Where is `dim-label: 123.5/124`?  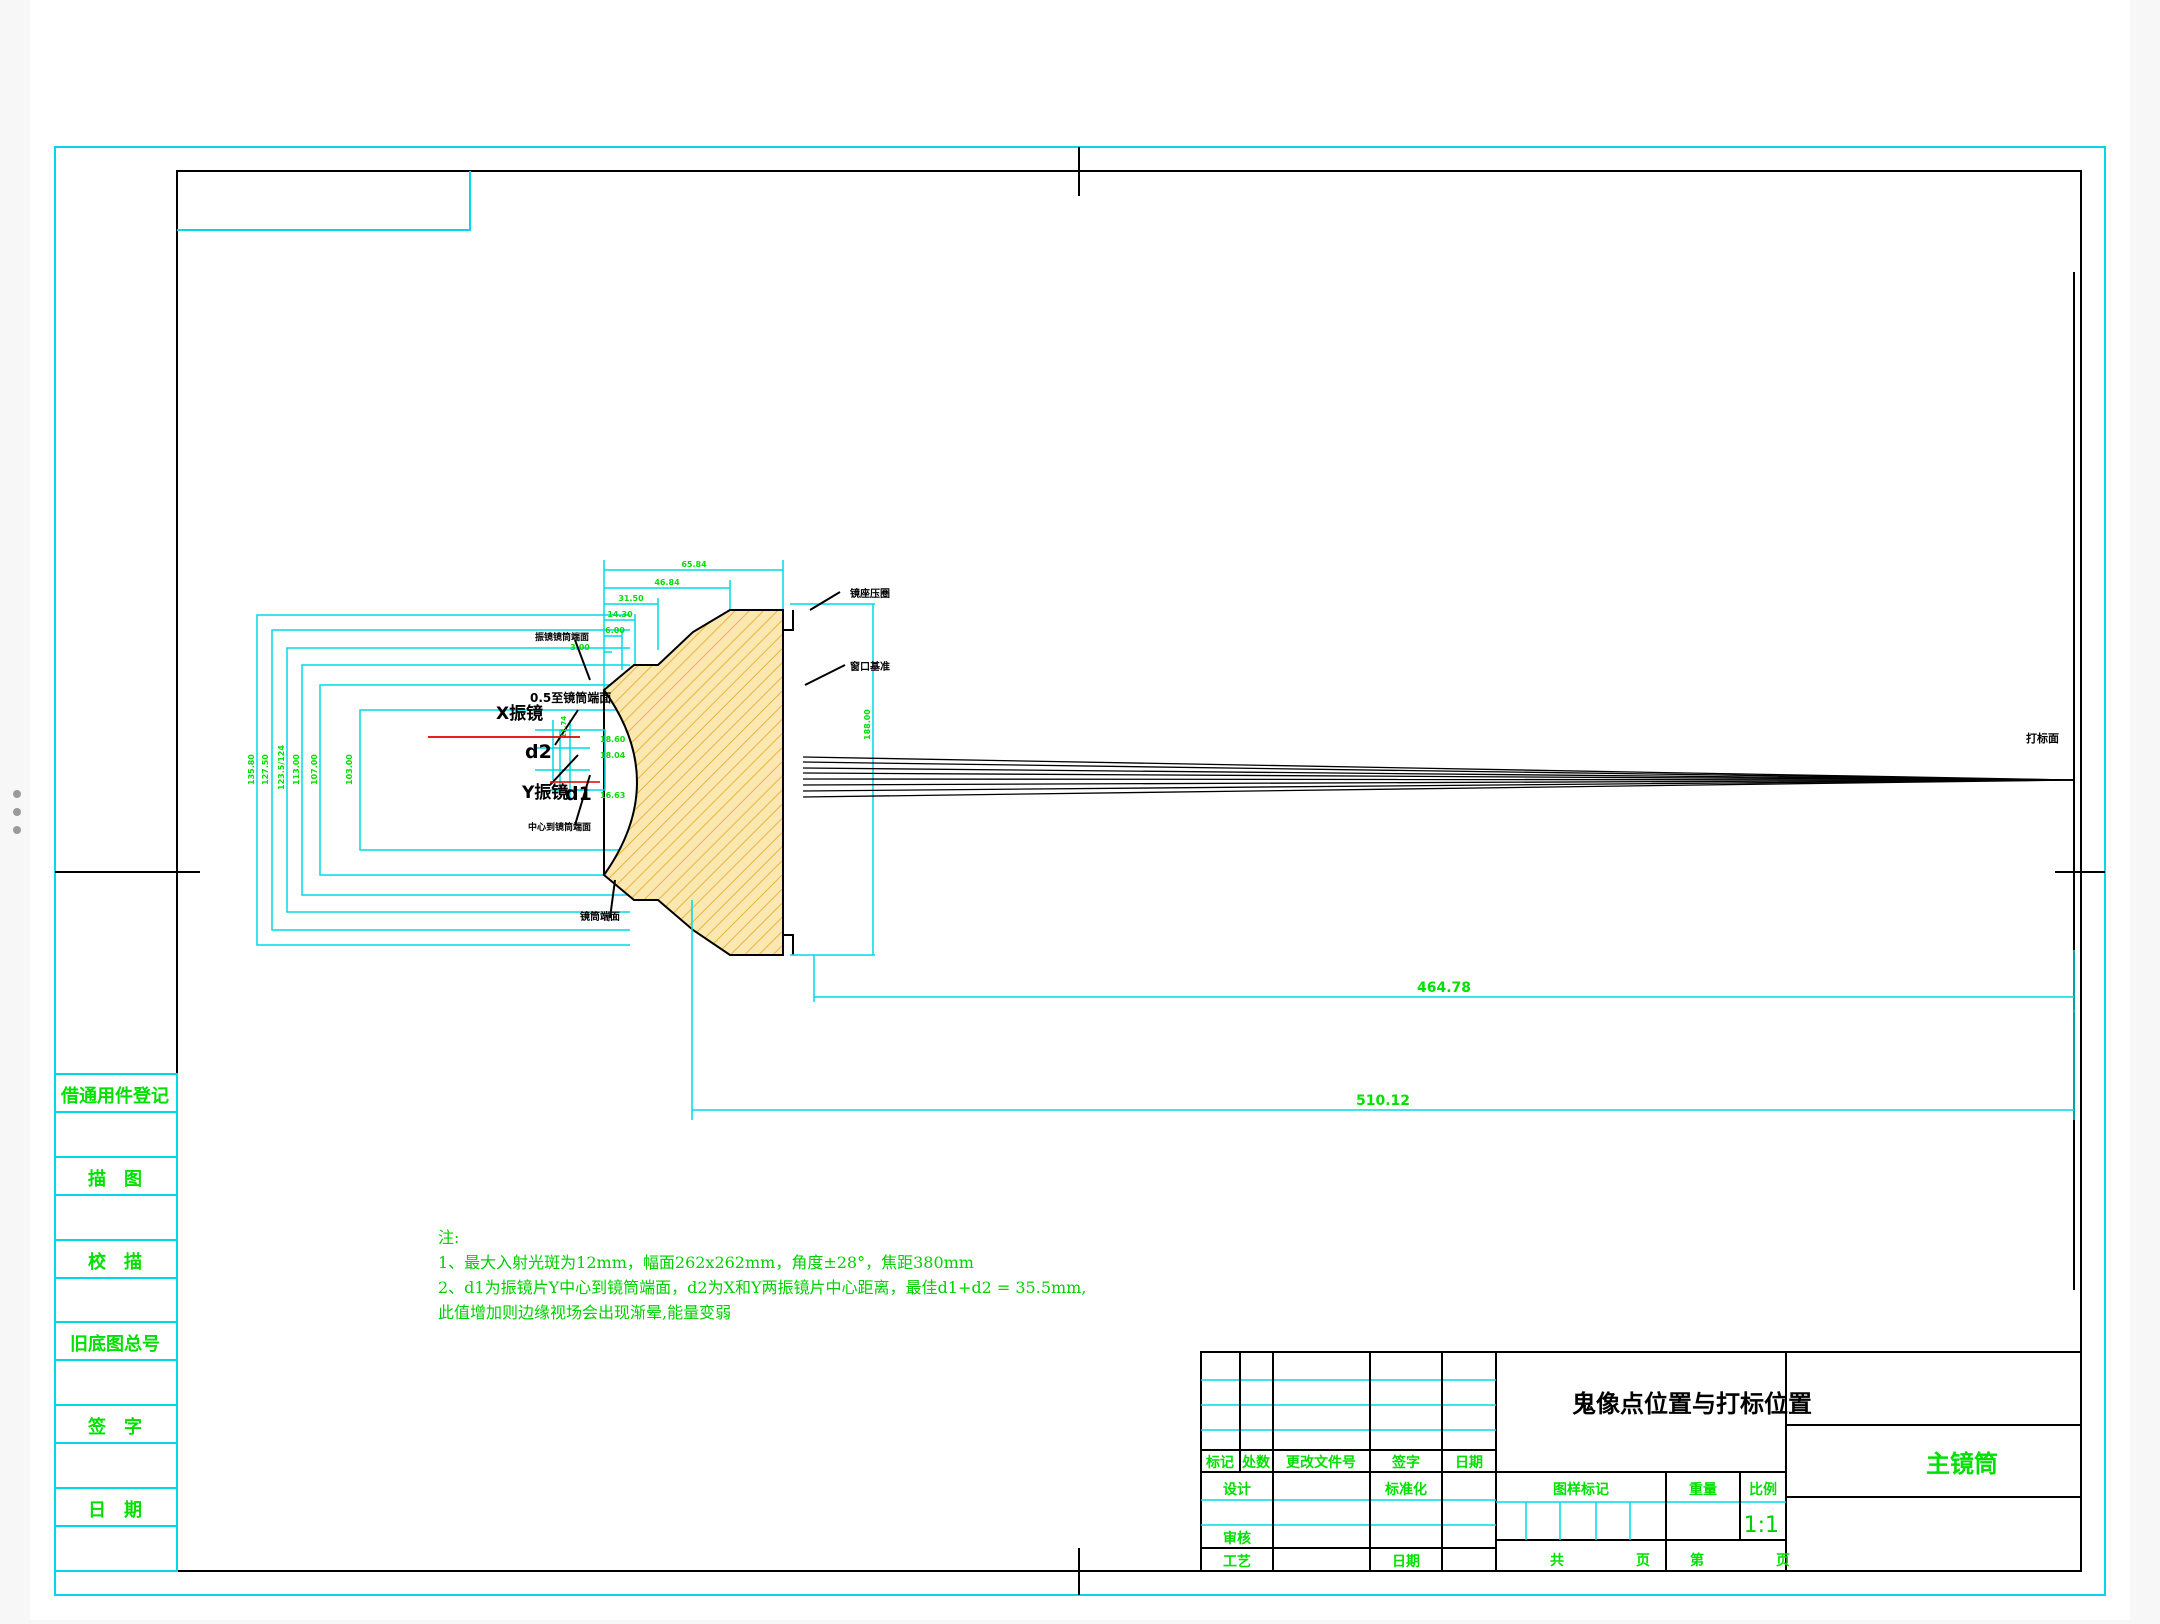
dim-label: 123.5/124 is located at coordinates (281, 767).